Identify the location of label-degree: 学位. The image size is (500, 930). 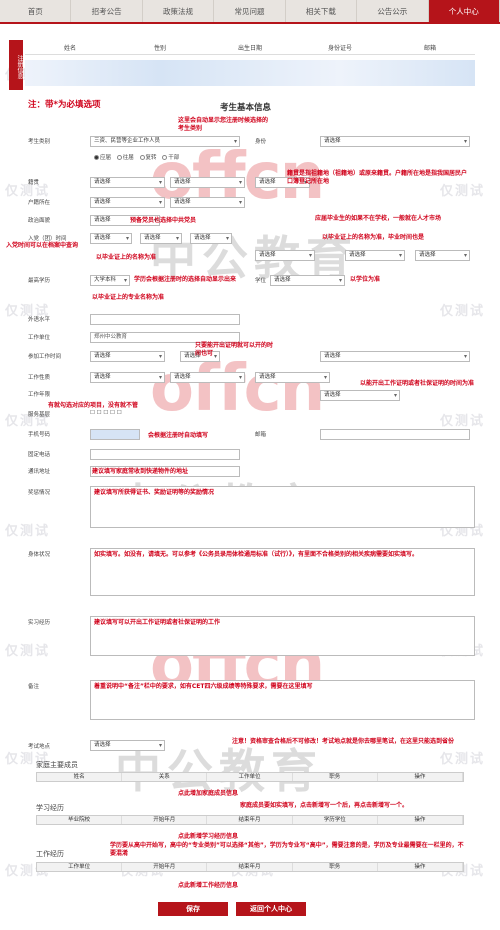
(261, 281).